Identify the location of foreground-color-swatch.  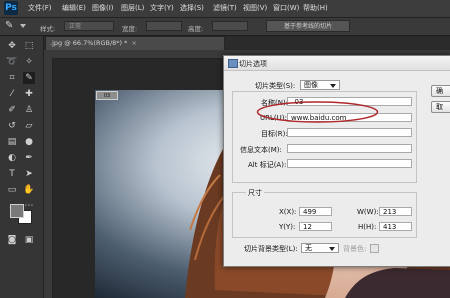
(17, 211).